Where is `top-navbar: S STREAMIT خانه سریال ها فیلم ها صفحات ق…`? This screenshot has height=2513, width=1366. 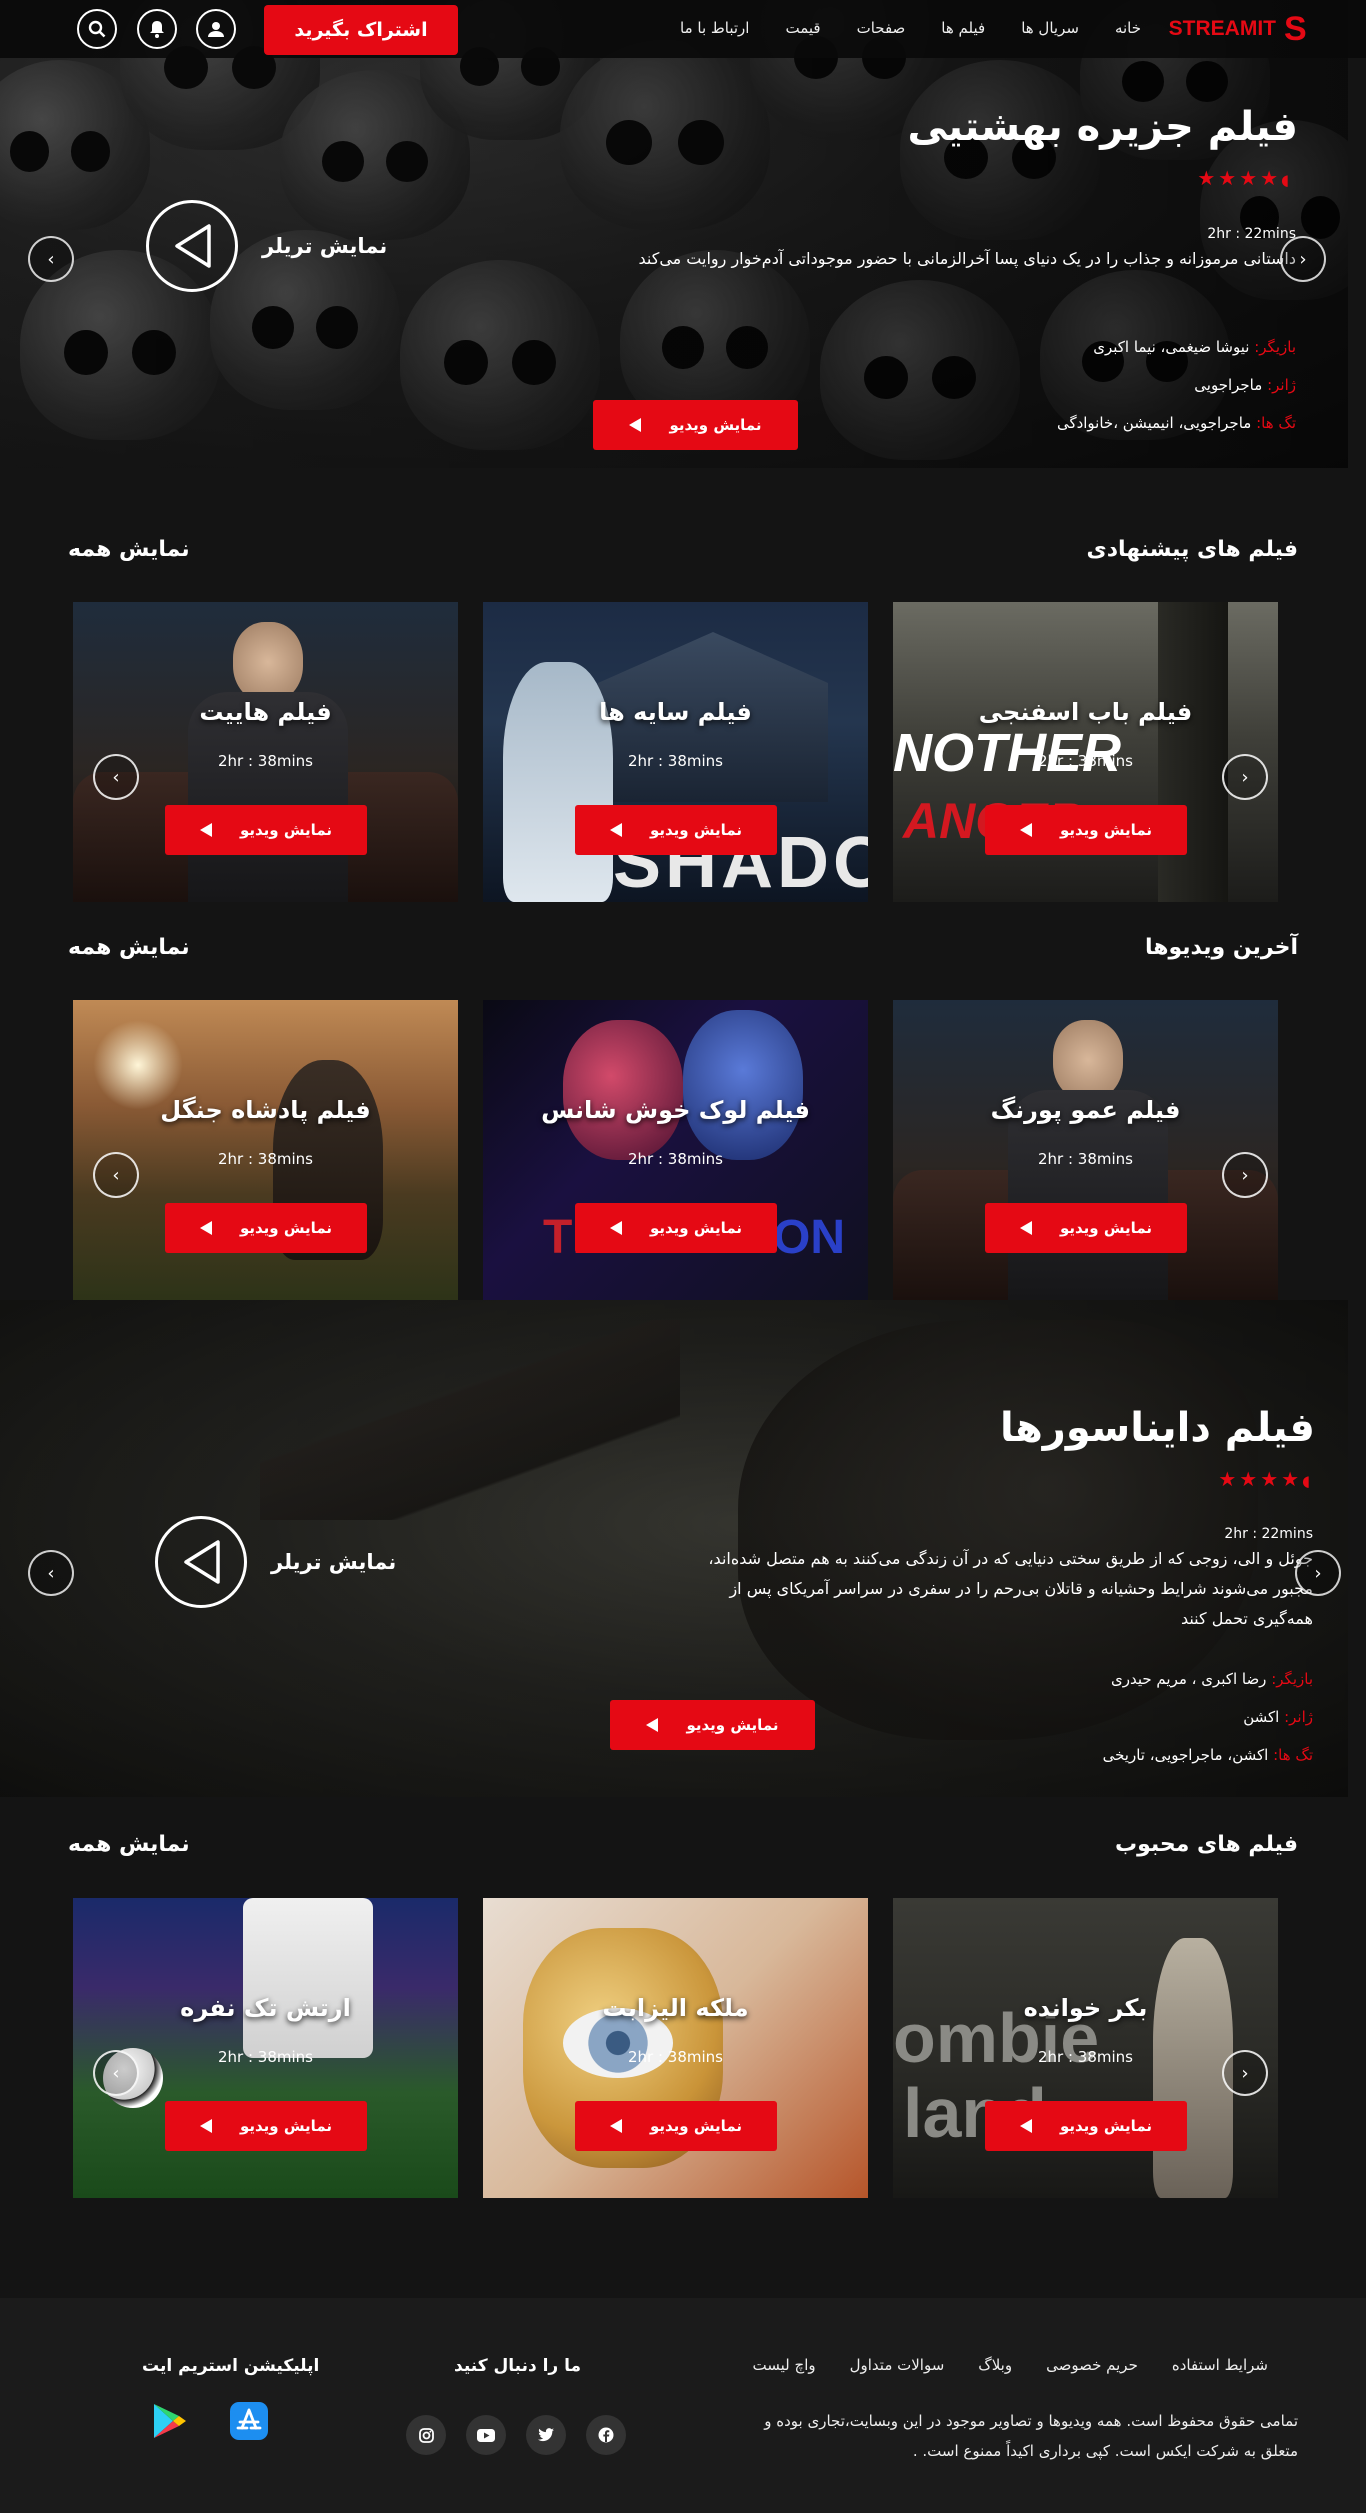
top-navbar: S STREAMIT خانه سریال ها فیلم ها صفحات ق… is located at coordinates (683, 29).